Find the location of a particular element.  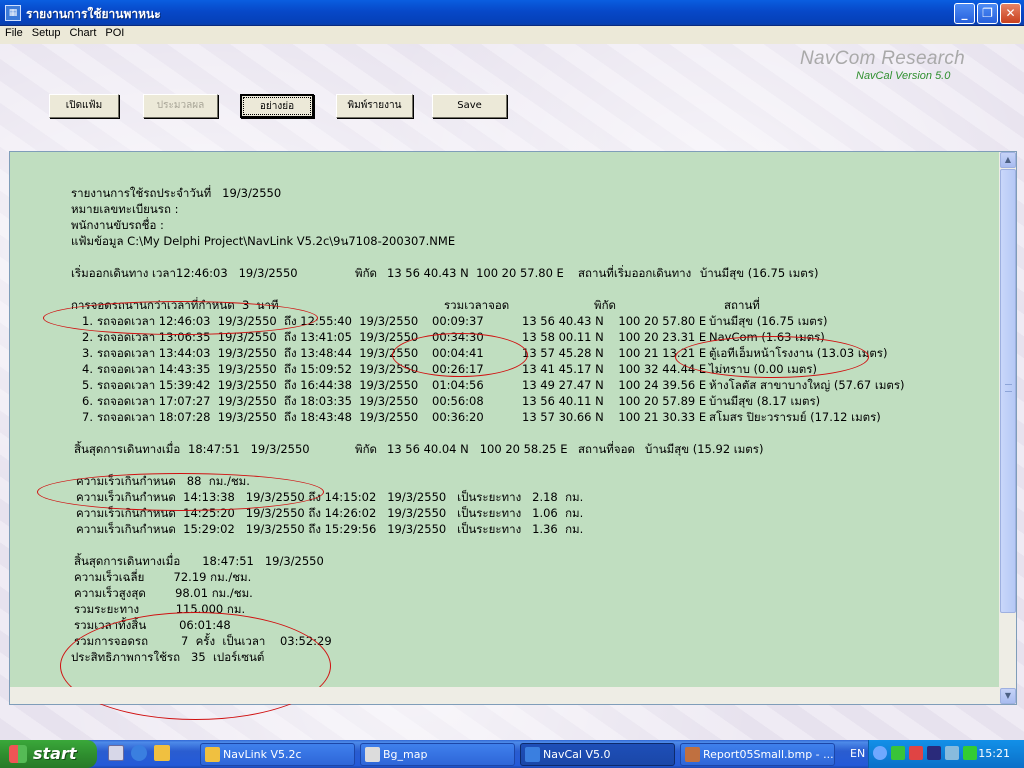

annotation-oval-start is located at coordinates (180, 318).